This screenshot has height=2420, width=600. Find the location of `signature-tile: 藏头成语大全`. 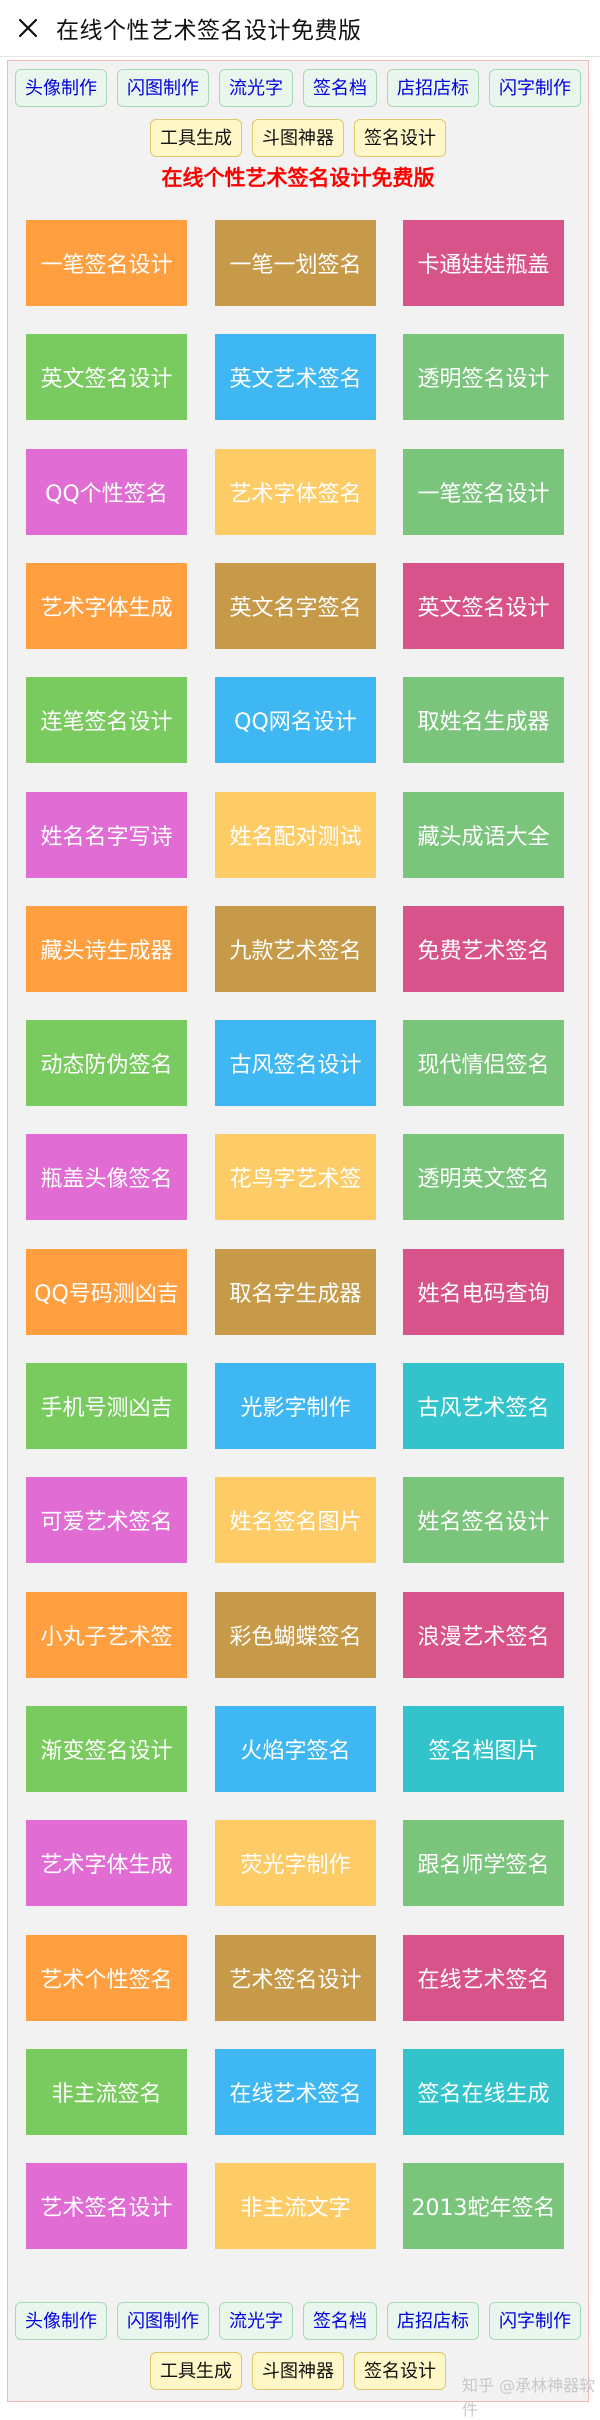

signature-tile: 藏头成语大全 is located at coordinates (483, 835).